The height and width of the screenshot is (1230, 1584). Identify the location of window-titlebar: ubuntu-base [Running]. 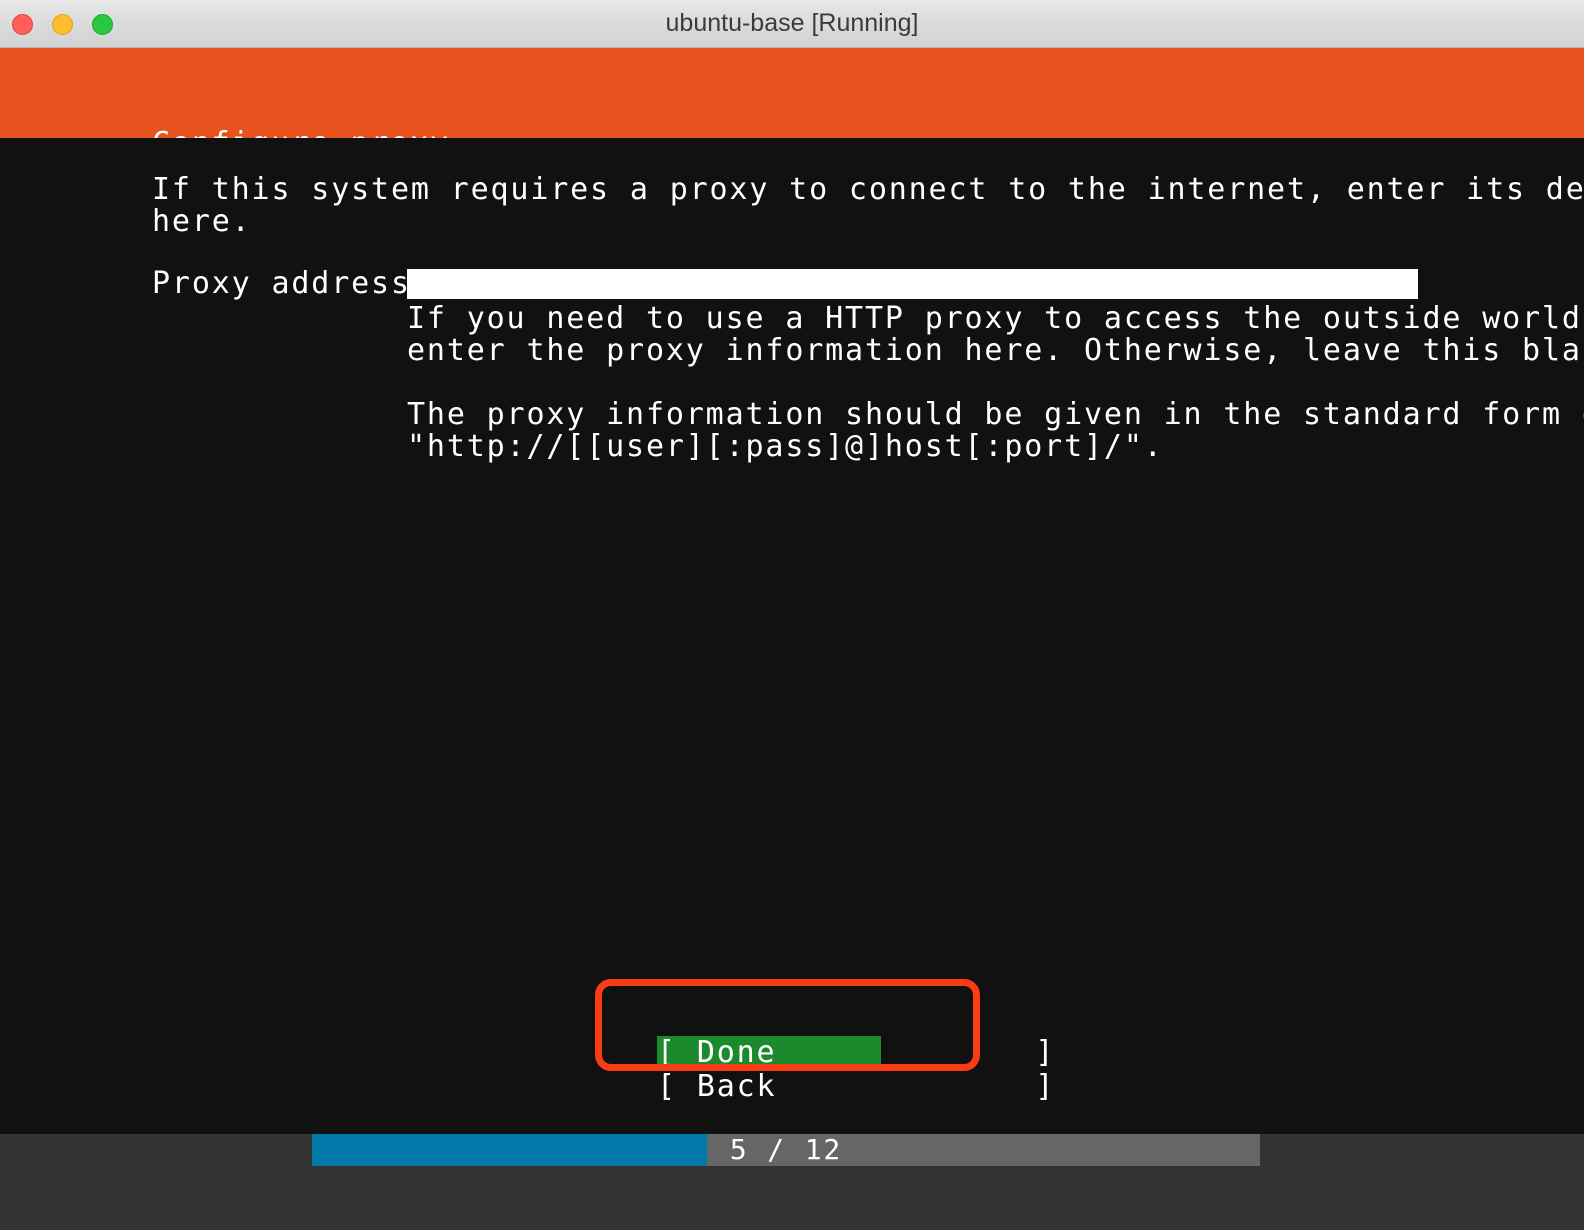
(792, 24).